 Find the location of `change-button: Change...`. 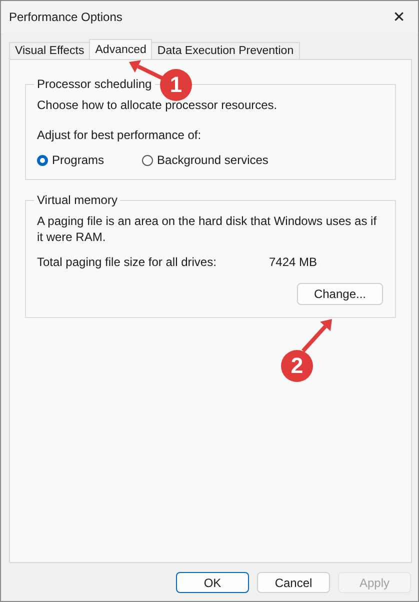

change-button: Change... is located at coordinates (340, 294).